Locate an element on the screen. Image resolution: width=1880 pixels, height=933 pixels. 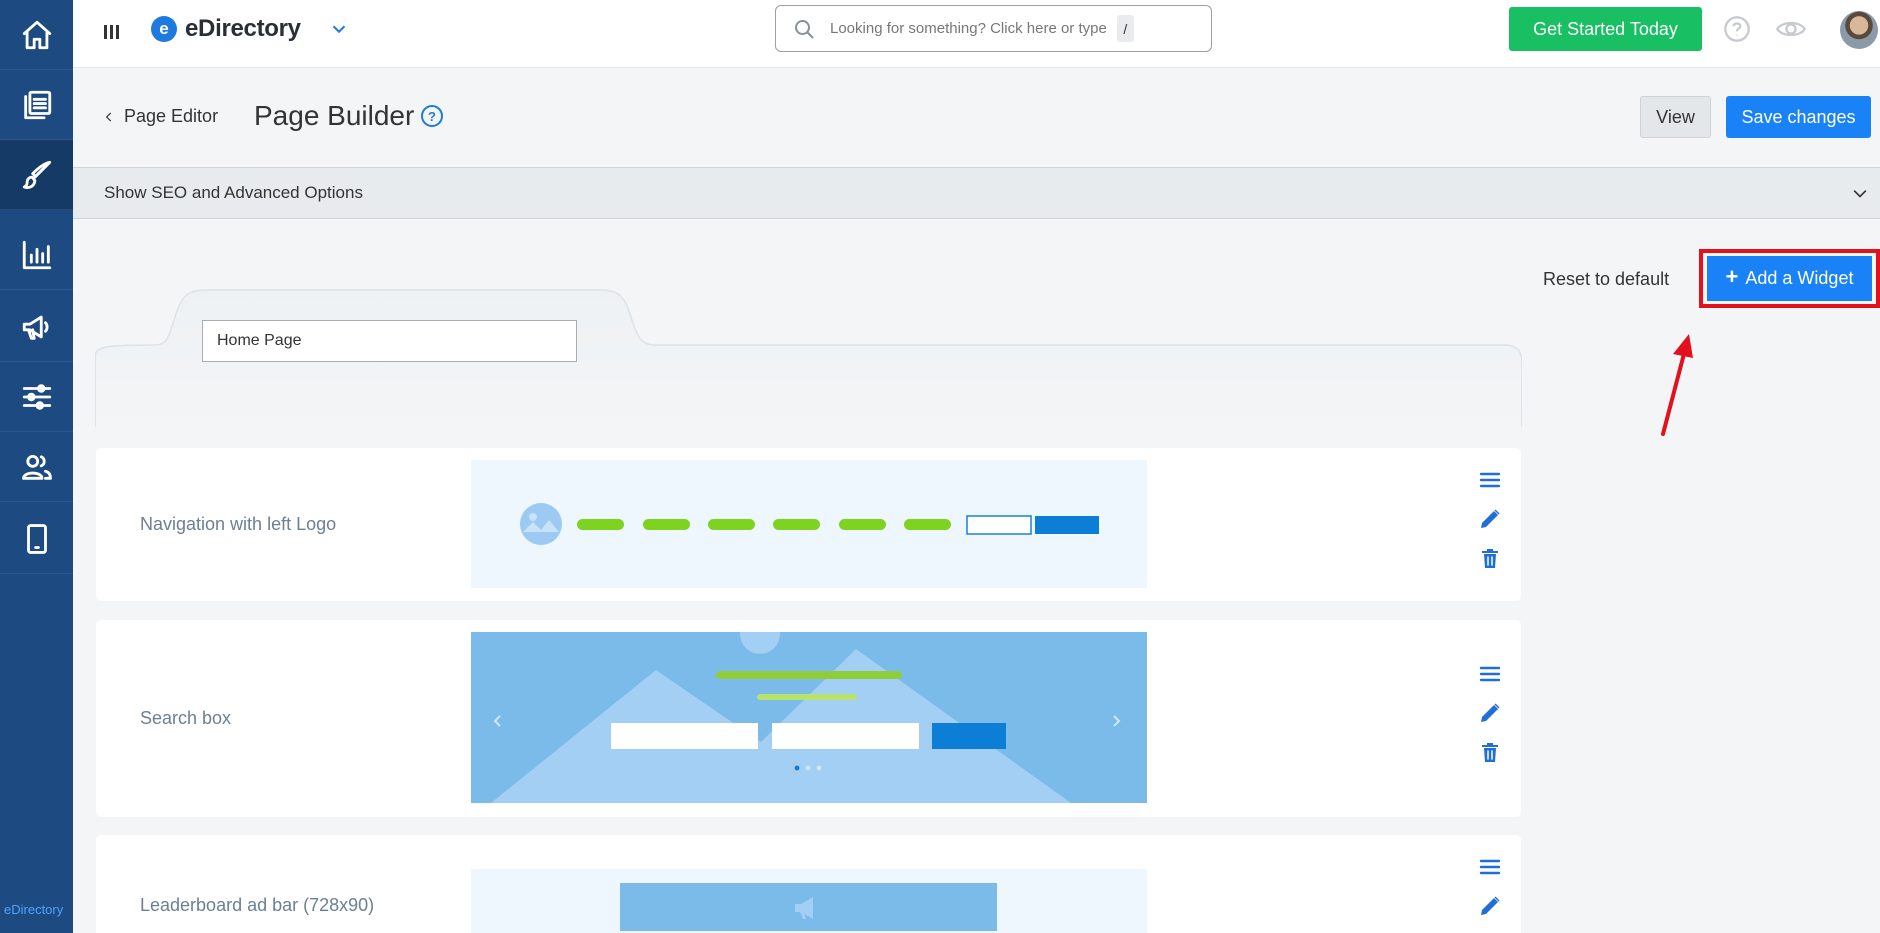
navigation-preview is located at coordinates (809, 524).